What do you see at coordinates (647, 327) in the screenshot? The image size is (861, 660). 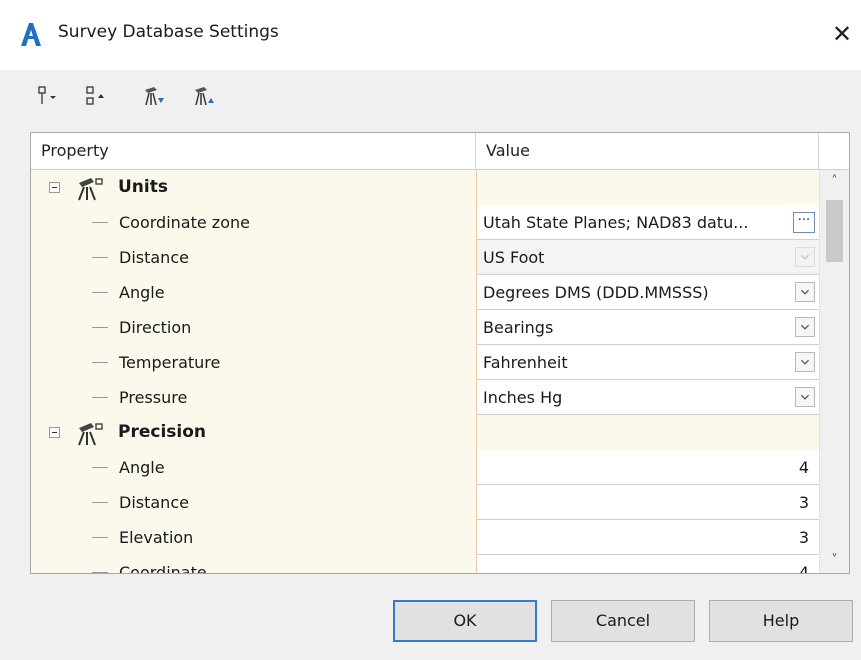 I see `value-cell: Bearings` at bounding box center [647, 327].